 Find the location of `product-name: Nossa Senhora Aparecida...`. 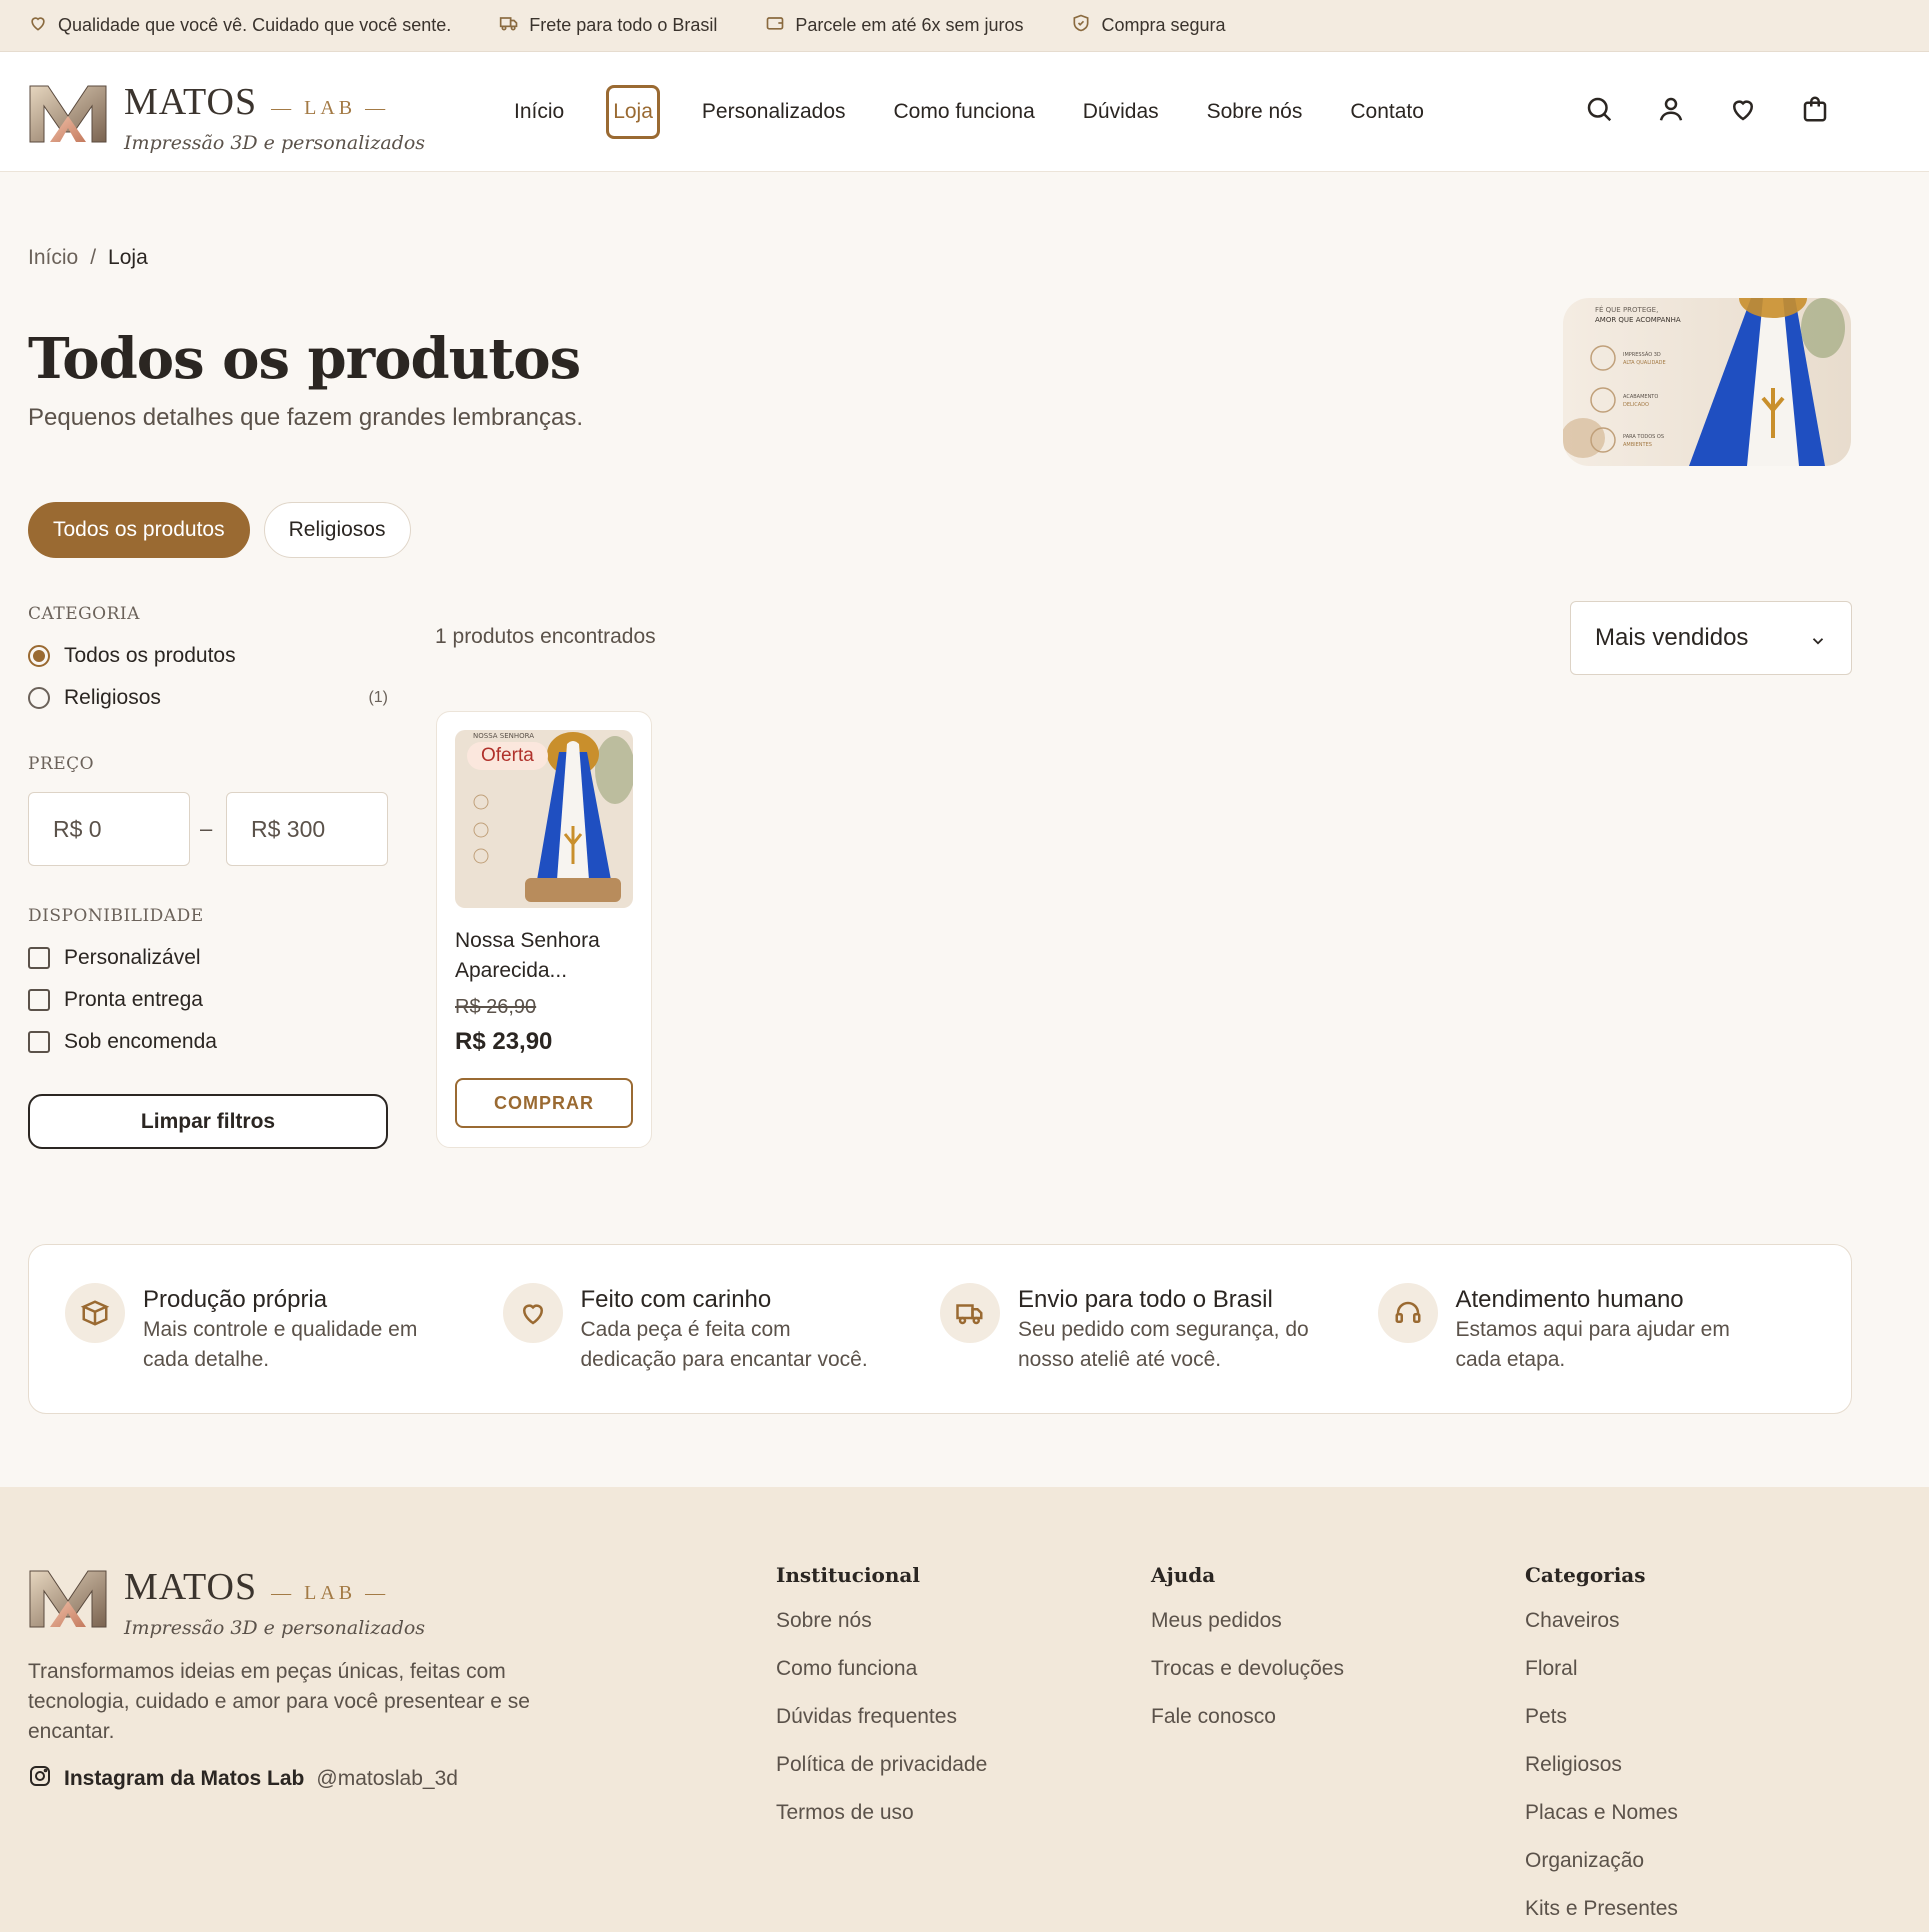

product-name: Nossa Senhora Aparecida... is located at coordinates (545, 956).